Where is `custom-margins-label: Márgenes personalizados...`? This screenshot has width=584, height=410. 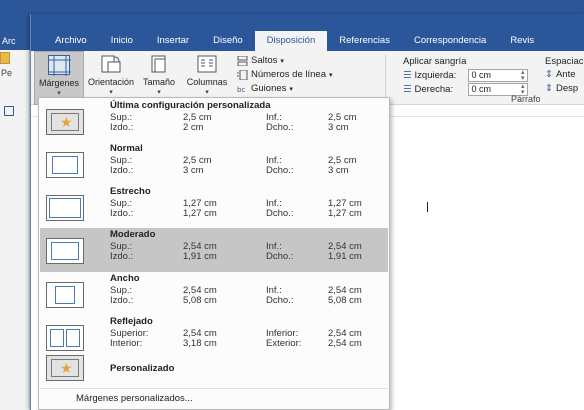
custom-margins-label: Márgenes personalizados... is located at coordinates (134, 398).